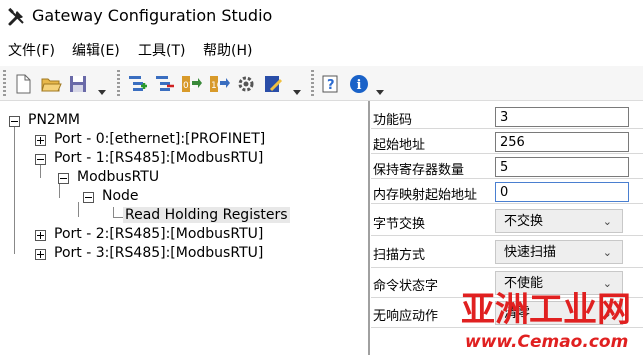 Image resolution: width=643 pixels, height=355 pixels. I want to click on start-address-field: 256, so click(562, 142).